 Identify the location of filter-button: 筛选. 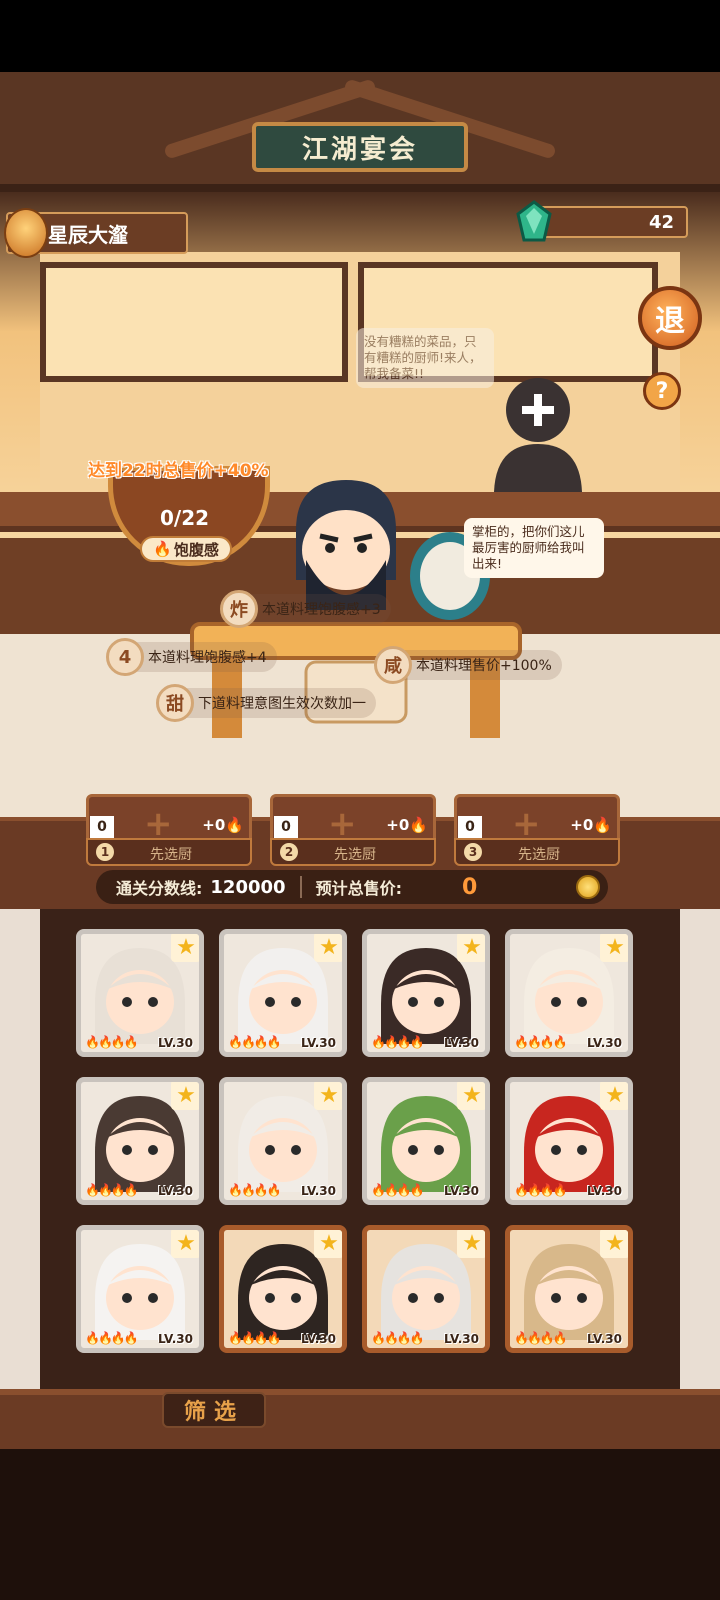
(214, 1410).